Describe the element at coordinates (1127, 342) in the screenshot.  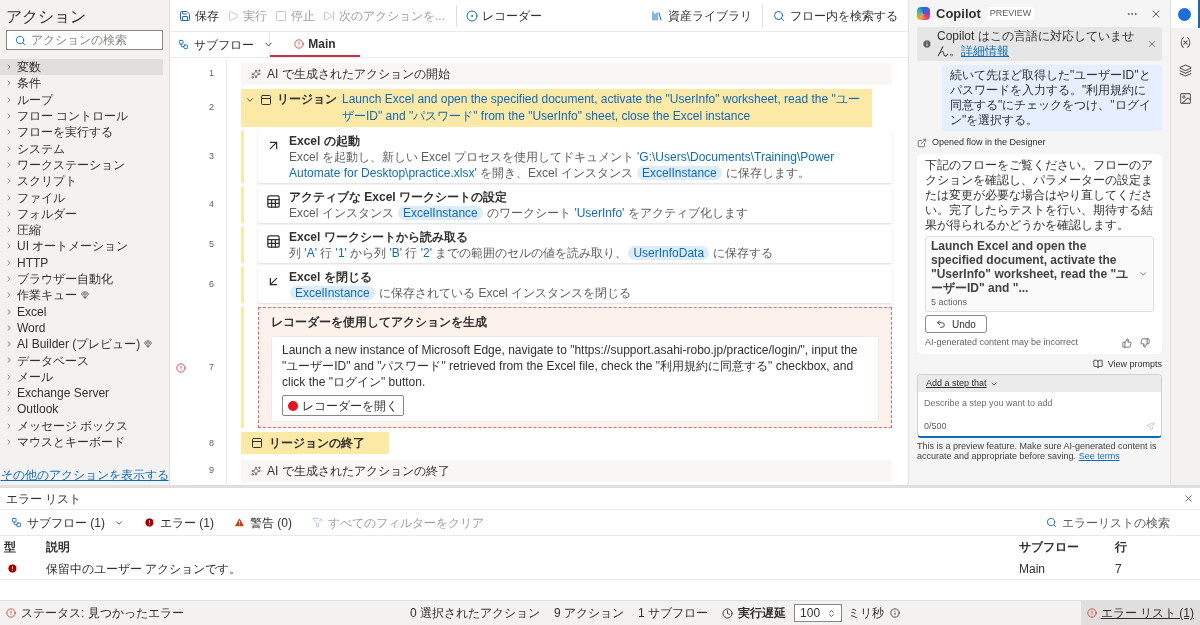
I see `thumbs-up-icon` at that location.